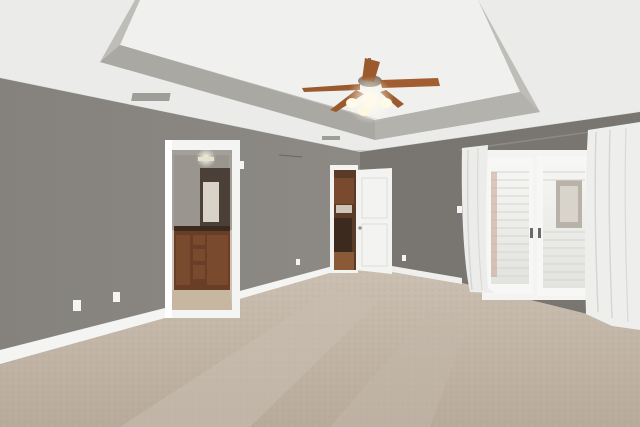 This screenshot has height=427, width=640. Describe the element at coordinates (344, 219) in the screenshot. I see `closet-doorway` at that location.